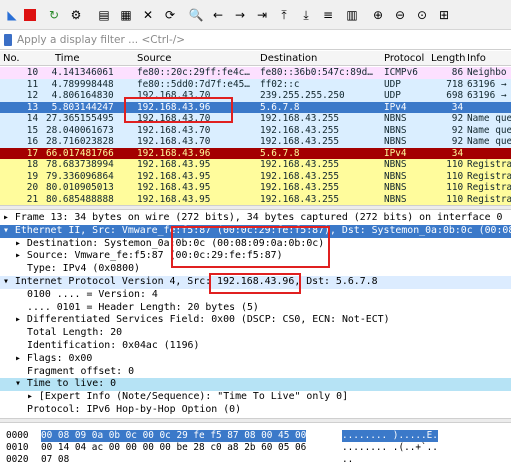  Describe the element at coordinates (240, 15) in the screenshot. I see `go-forward-icon: →` at that location.